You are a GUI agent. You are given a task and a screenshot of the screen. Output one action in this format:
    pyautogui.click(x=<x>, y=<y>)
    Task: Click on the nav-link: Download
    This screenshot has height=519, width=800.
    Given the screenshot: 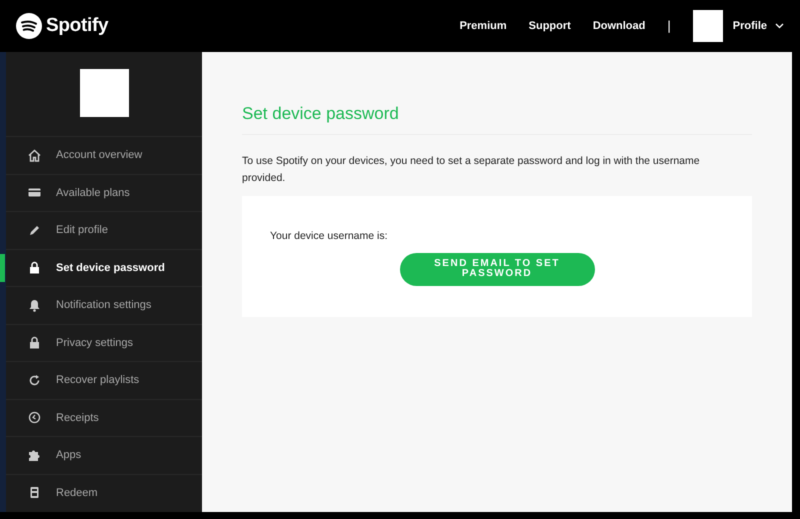 What is the action you would take?
    pyautogui.click(x=619, y=26)
    